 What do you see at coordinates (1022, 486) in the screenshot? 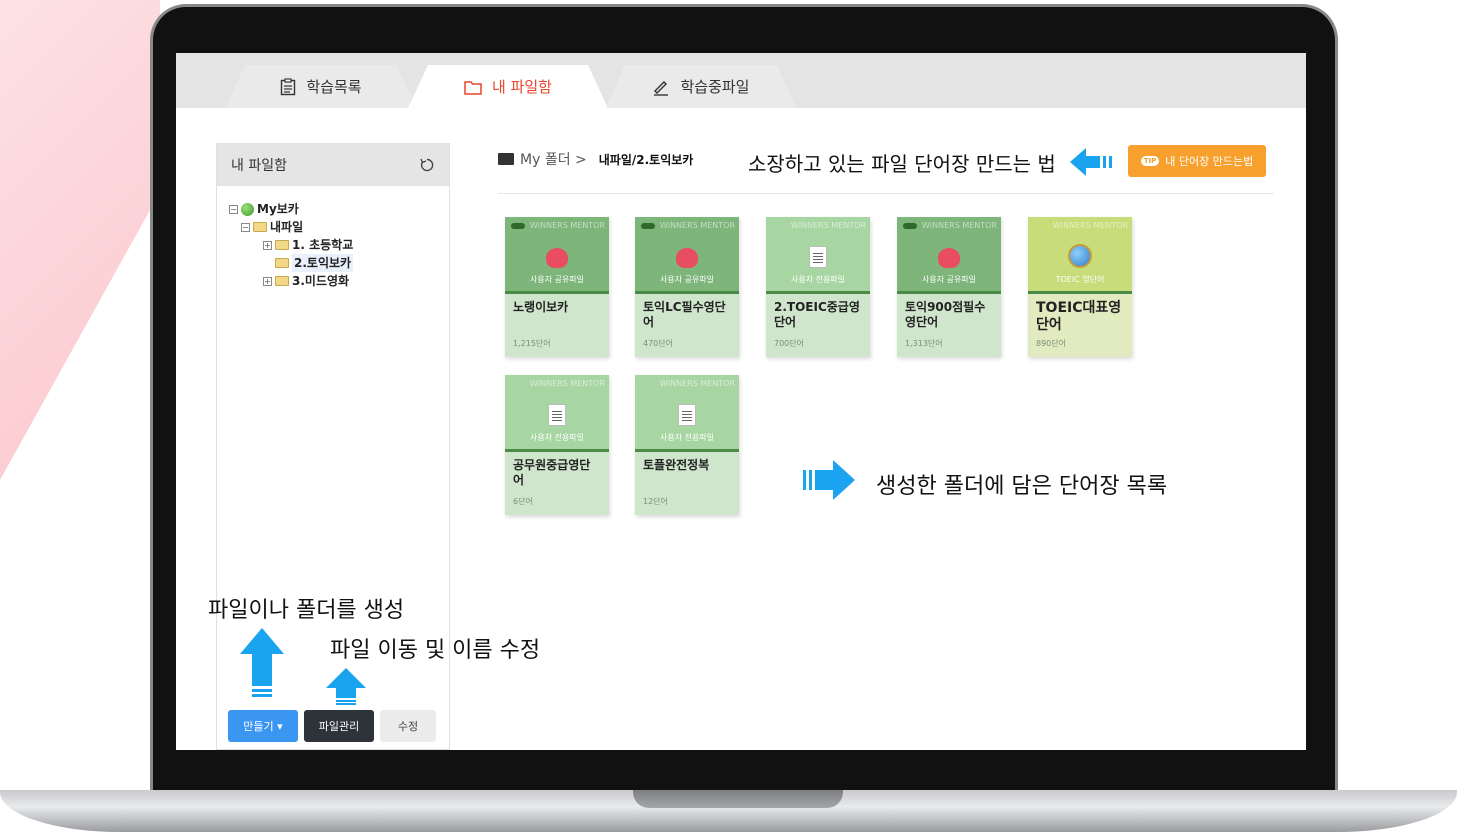
I see `annotation-middle: 생성한 폴더에 담은 단어장 목록` at bounding box center [1022, 486].